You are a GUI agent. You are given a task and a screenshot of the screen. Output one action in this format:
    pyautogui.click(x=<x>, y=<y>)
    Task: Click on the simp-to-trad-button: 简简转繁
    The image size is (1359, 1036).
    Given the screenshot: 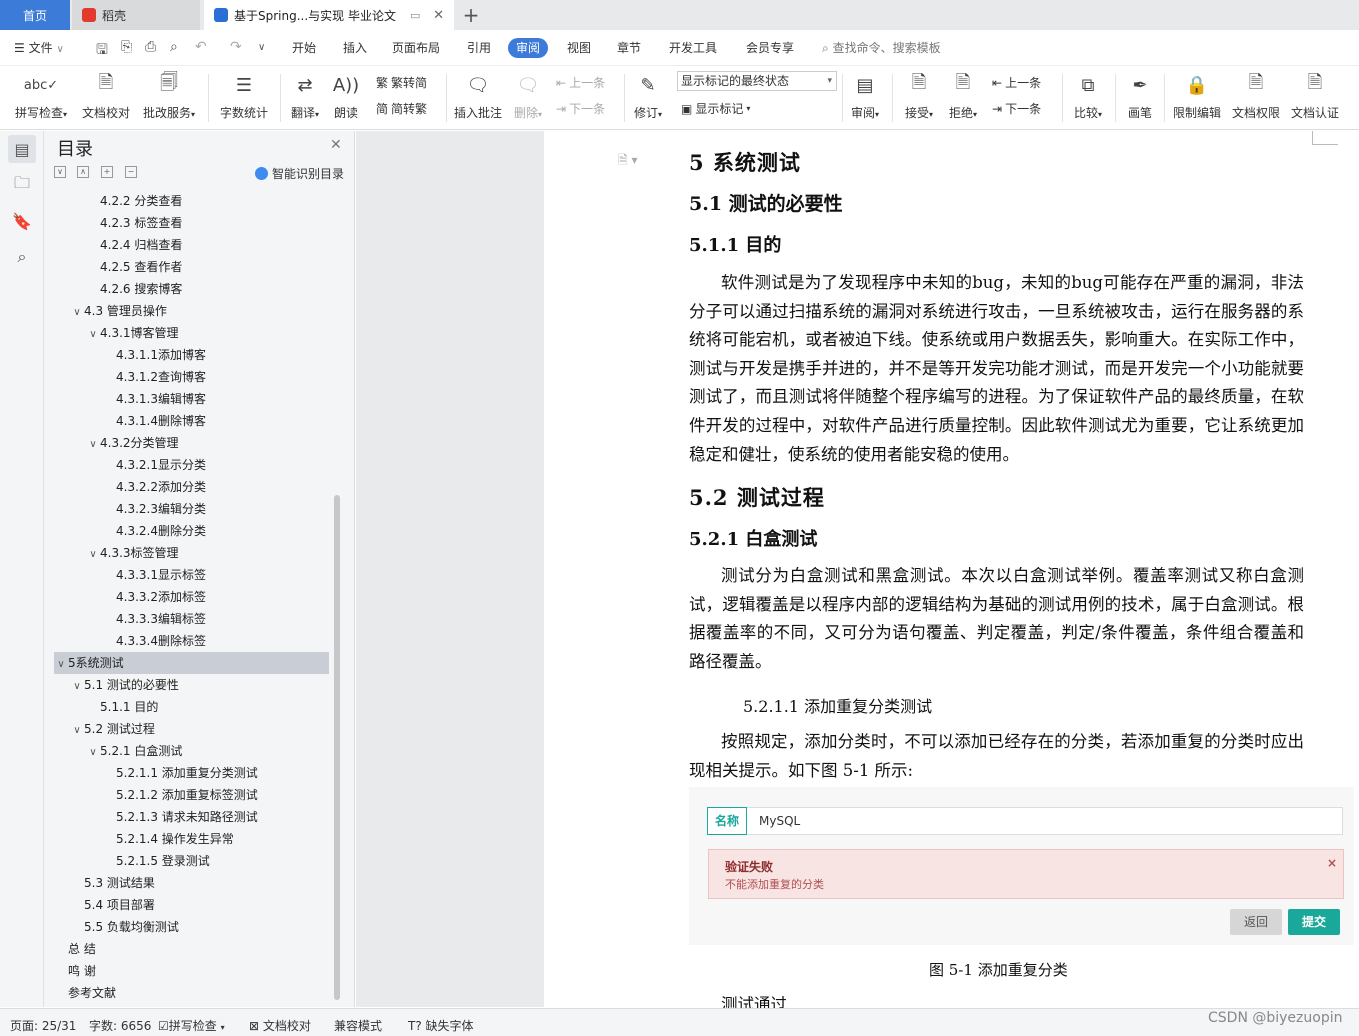 What is the action you would take?
    pyautogui.click(x=401, y=108)
    